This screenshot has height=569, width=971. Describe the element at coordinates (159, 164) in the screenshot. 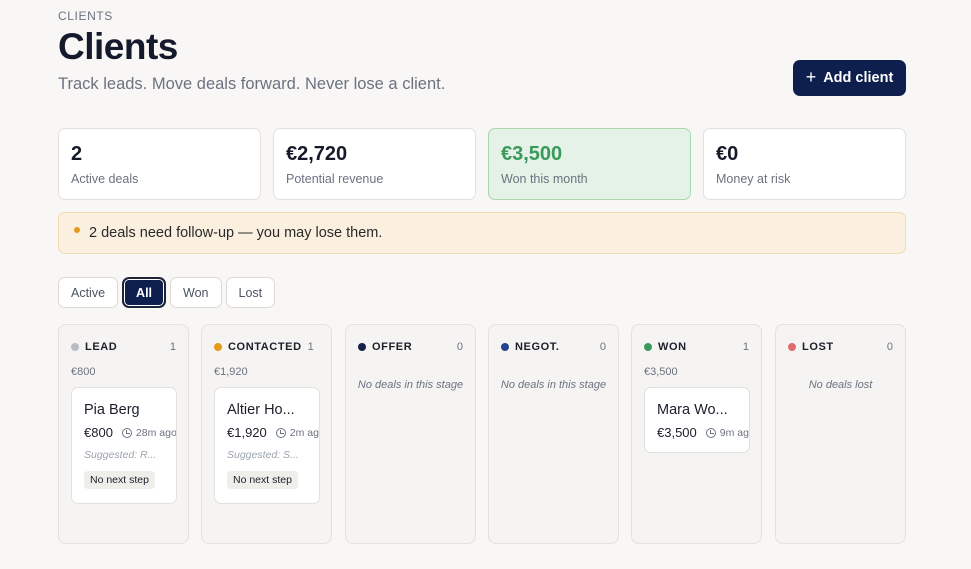

I see `stat-active-deals: 2 Active deals` at that location.